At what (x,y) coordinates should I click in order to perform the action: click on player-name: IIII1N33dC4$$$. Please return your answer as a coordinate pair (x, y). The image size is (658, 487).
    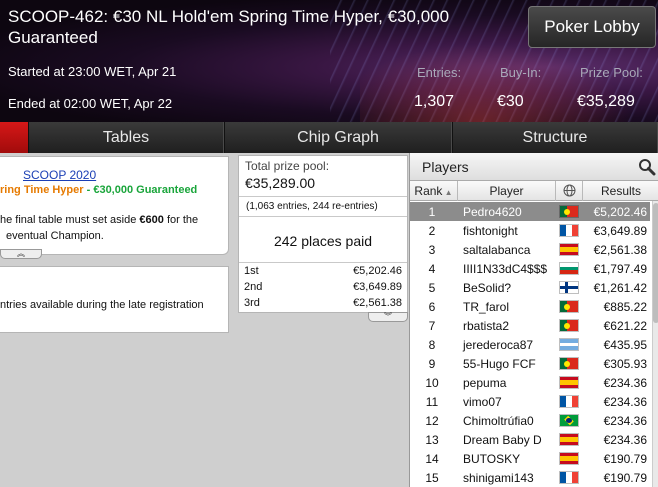
    Looking at the image, I should click on (505, 269).